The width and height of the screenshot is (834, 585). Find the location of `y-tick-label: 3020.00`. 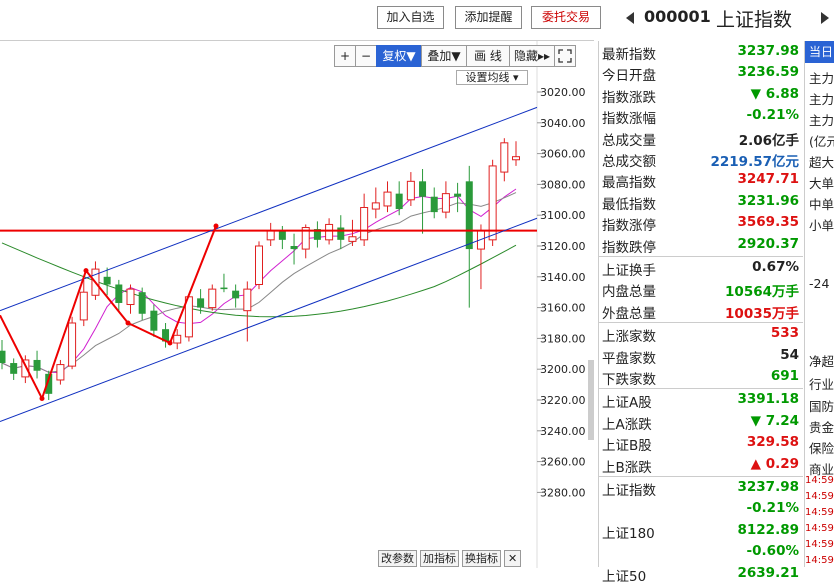

y-tick-label: 3020.00 is located at coordinates (563, 92).